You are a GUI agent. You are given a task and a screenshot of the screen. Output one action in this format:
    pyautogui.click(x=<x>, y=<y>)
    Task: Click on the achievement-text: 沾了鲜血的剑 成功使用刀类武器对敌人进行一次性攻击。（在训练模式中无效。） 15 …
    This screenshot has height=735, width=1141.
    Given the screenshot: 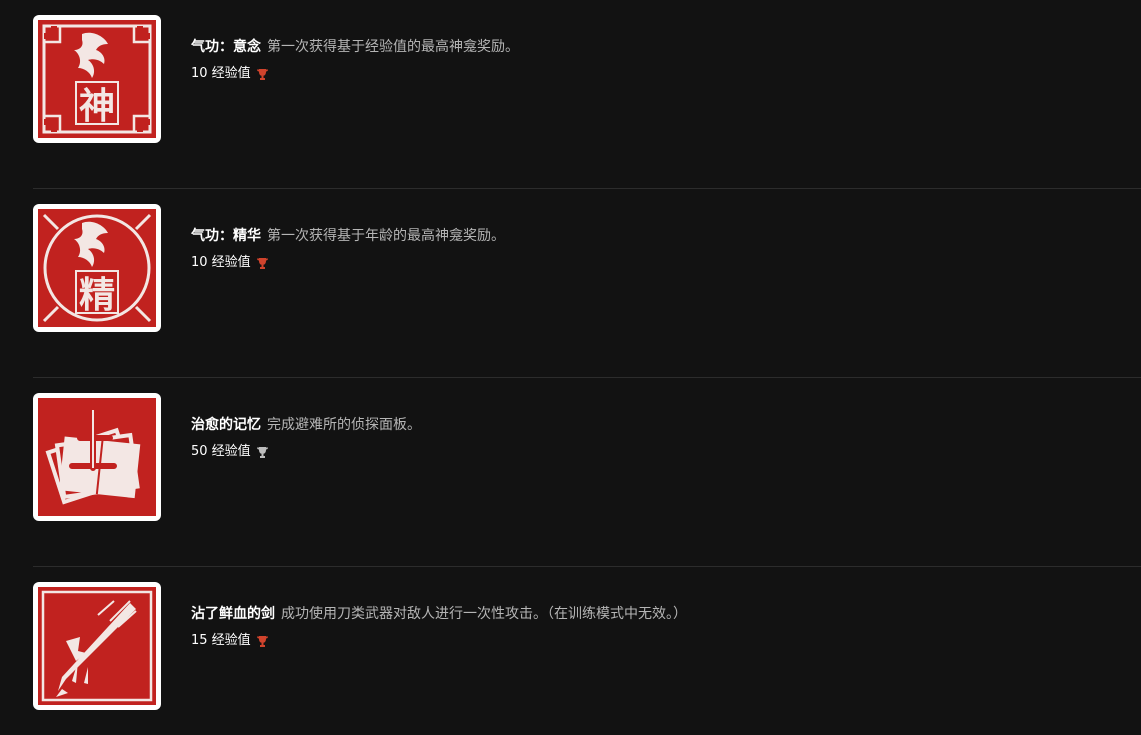 What is the action you would take?
    pyautogui.click(x=439, y=626)
    